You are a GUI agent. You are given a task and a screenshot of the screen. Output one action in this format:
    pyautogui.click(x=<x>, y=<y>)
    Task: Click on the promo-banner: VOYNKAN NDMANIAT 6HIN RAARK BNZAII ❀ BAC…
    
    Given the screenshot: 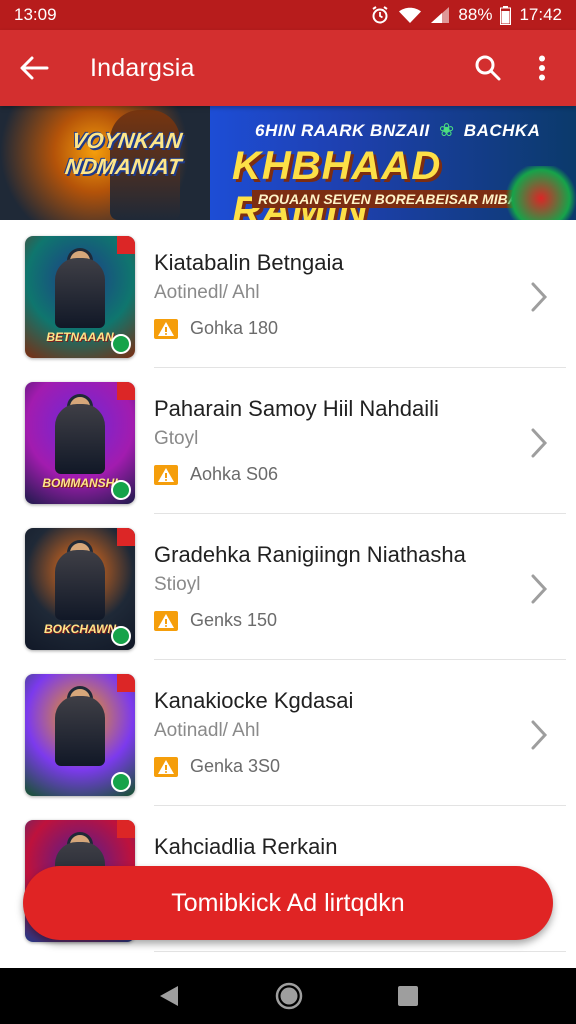 What is the action you would take?
    pyautogui.click(x=288, y=163)
    